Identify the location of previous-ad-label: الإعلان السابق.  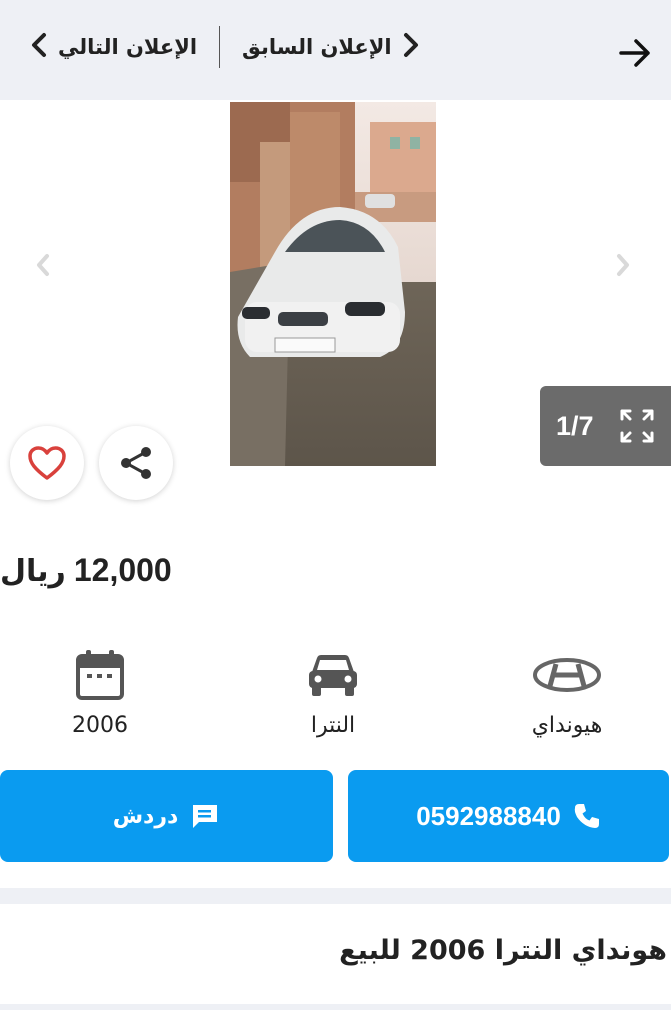
(317, 47).